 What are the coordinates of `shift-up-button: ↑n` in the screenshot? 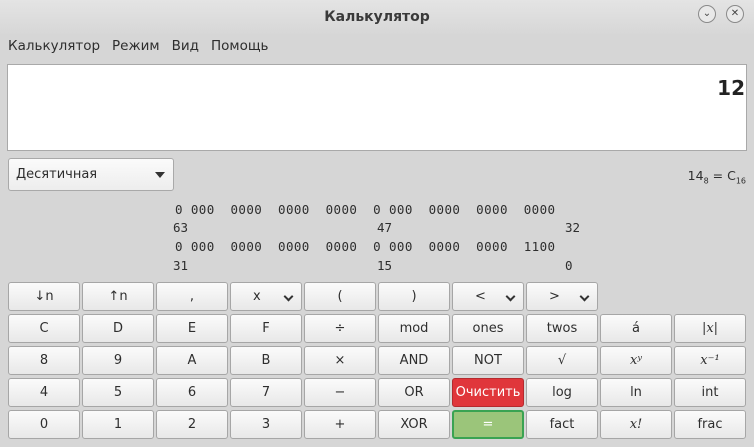 It's located at (118, 296).